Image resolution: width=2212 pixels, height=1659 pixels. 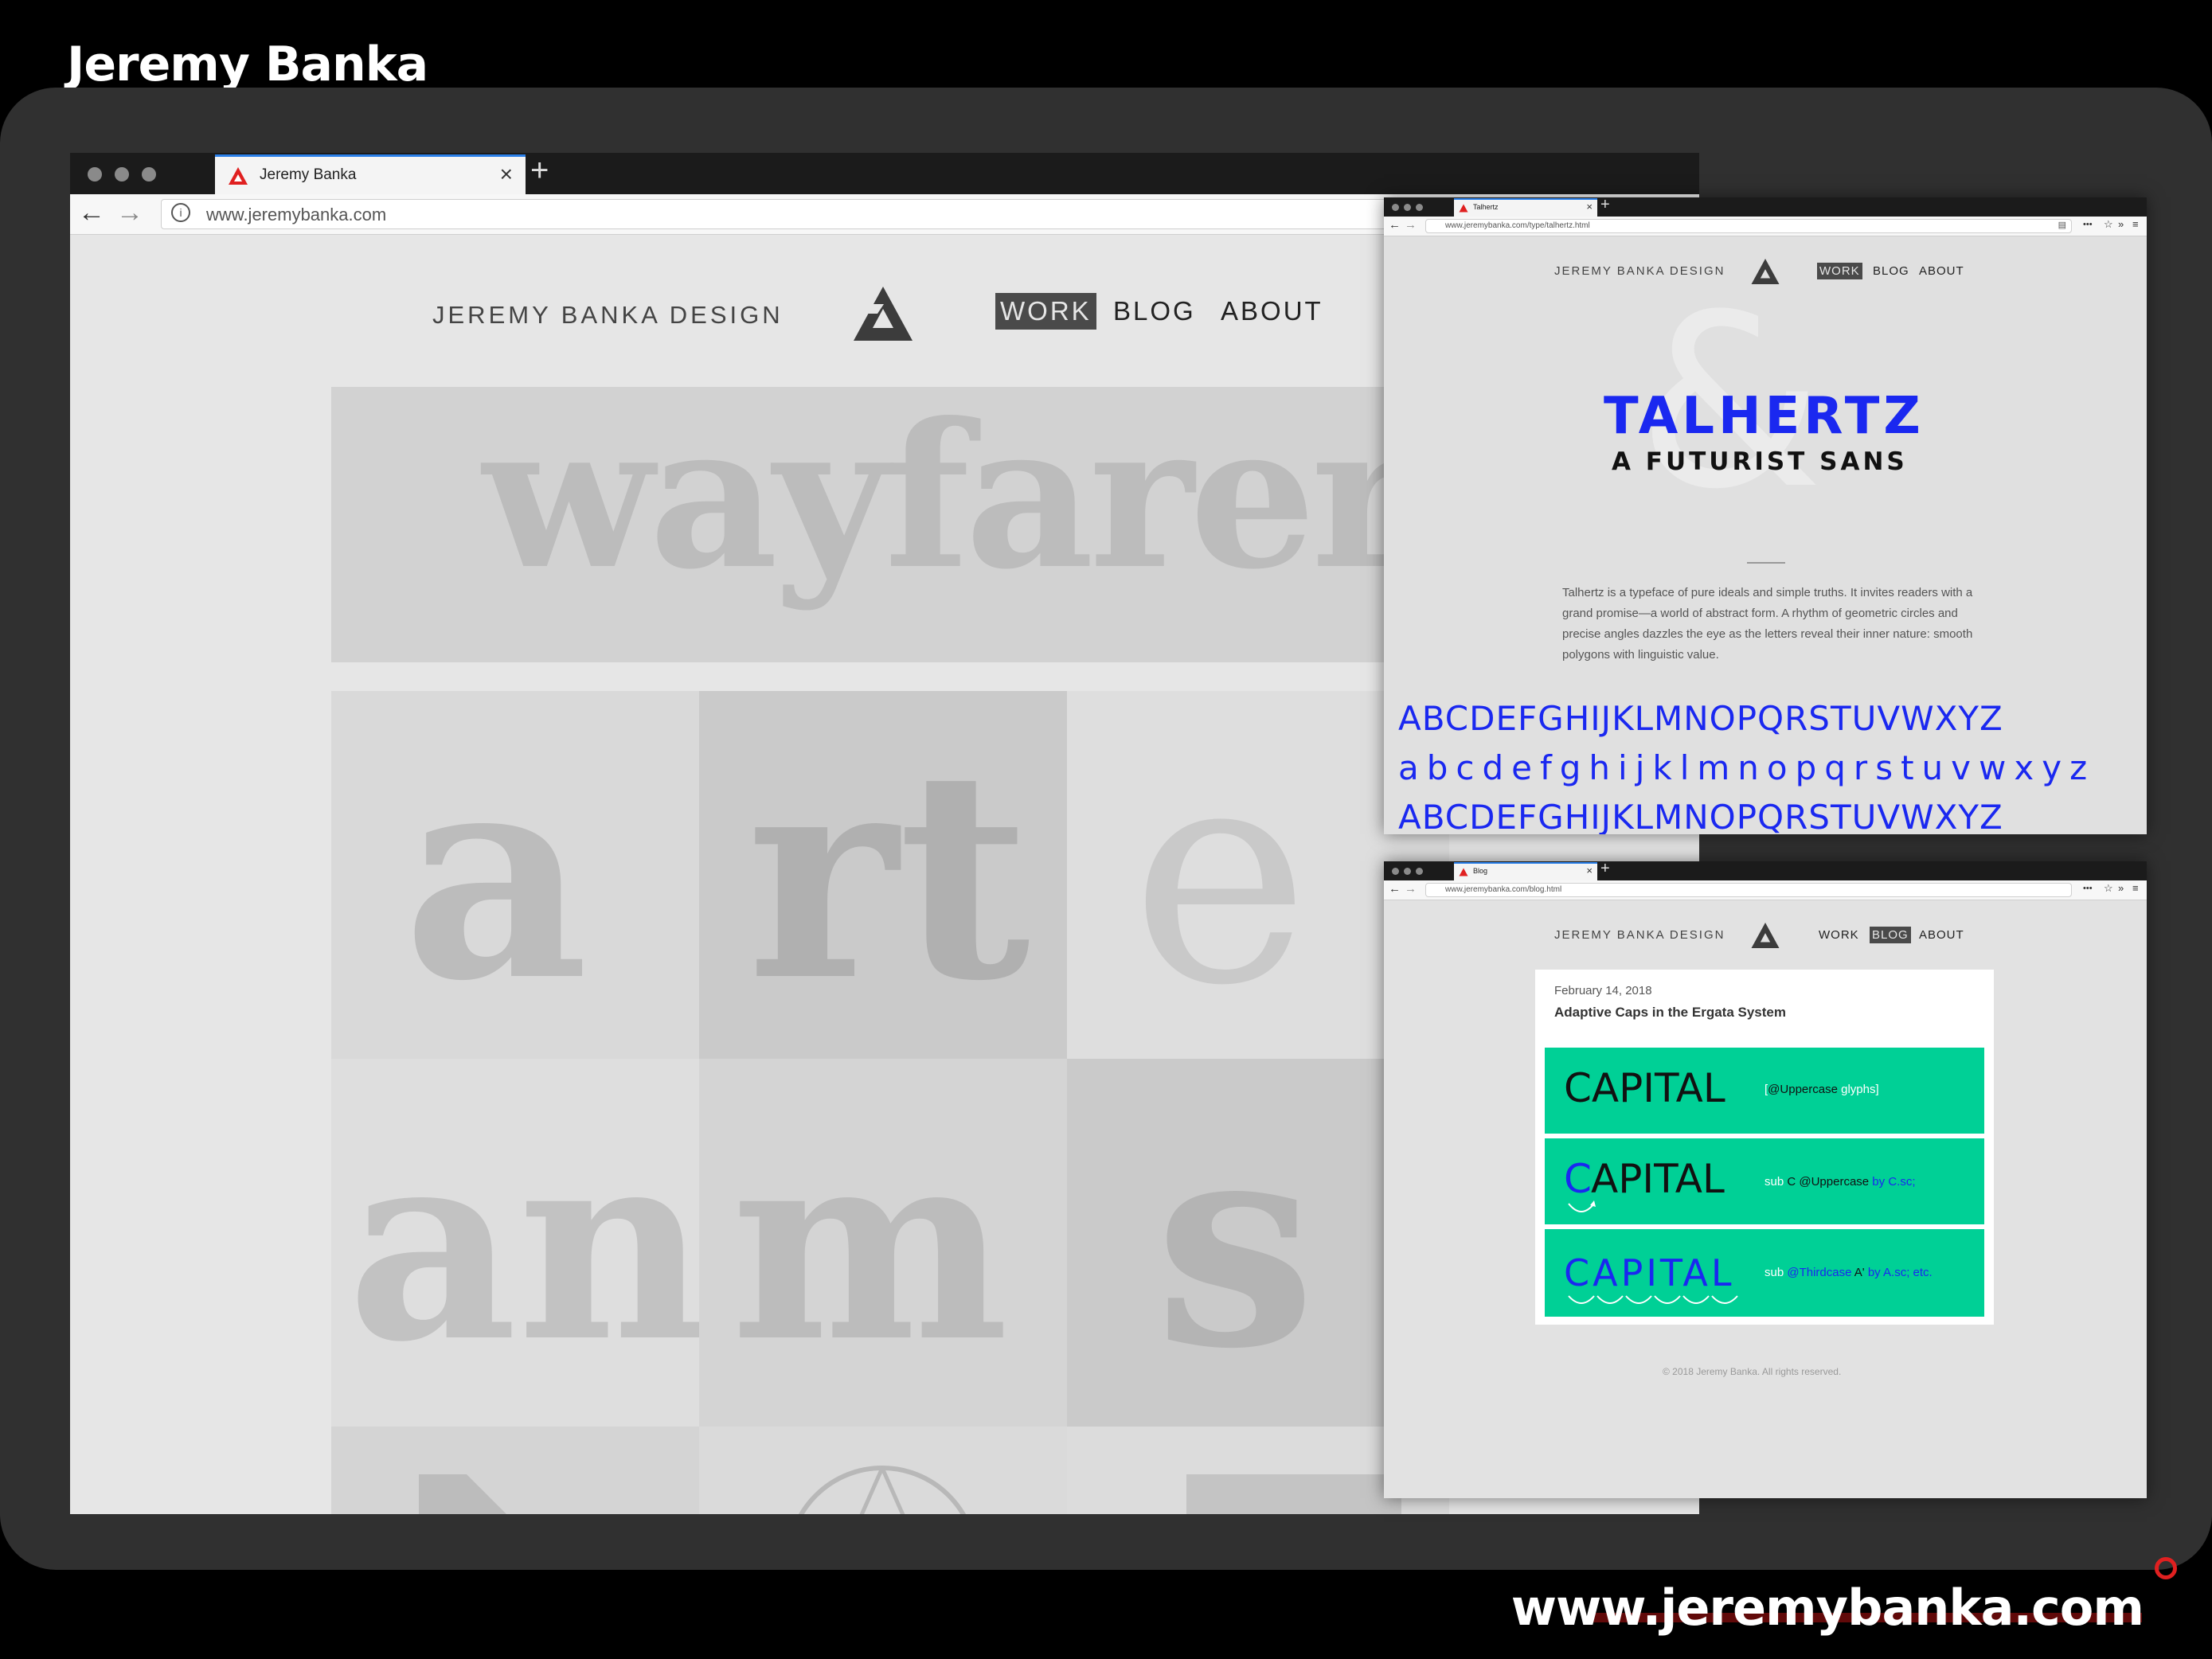 I want to click on capital-first-letter: C, so click(x=1578, y=1179).